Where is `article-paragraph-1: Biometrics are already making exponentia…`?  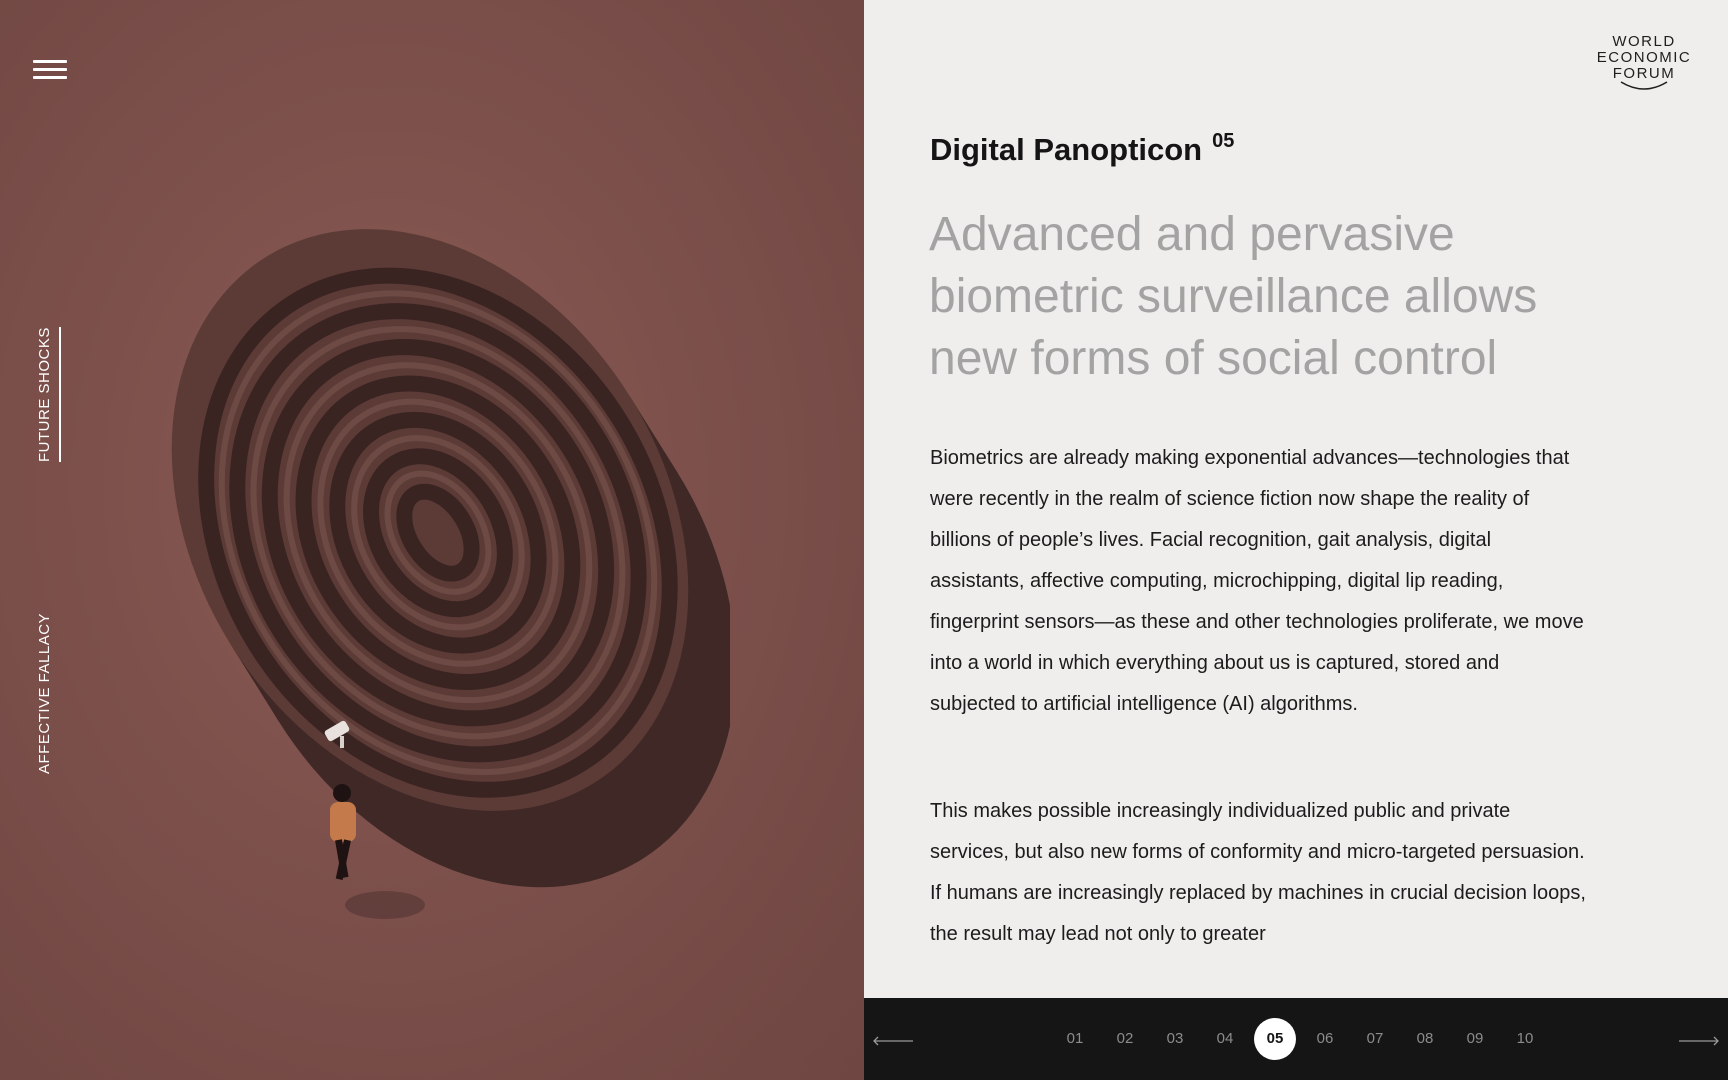
article-paragraph-1: Biometrics are already making exponentia… is located at coordinates (1257, 581).